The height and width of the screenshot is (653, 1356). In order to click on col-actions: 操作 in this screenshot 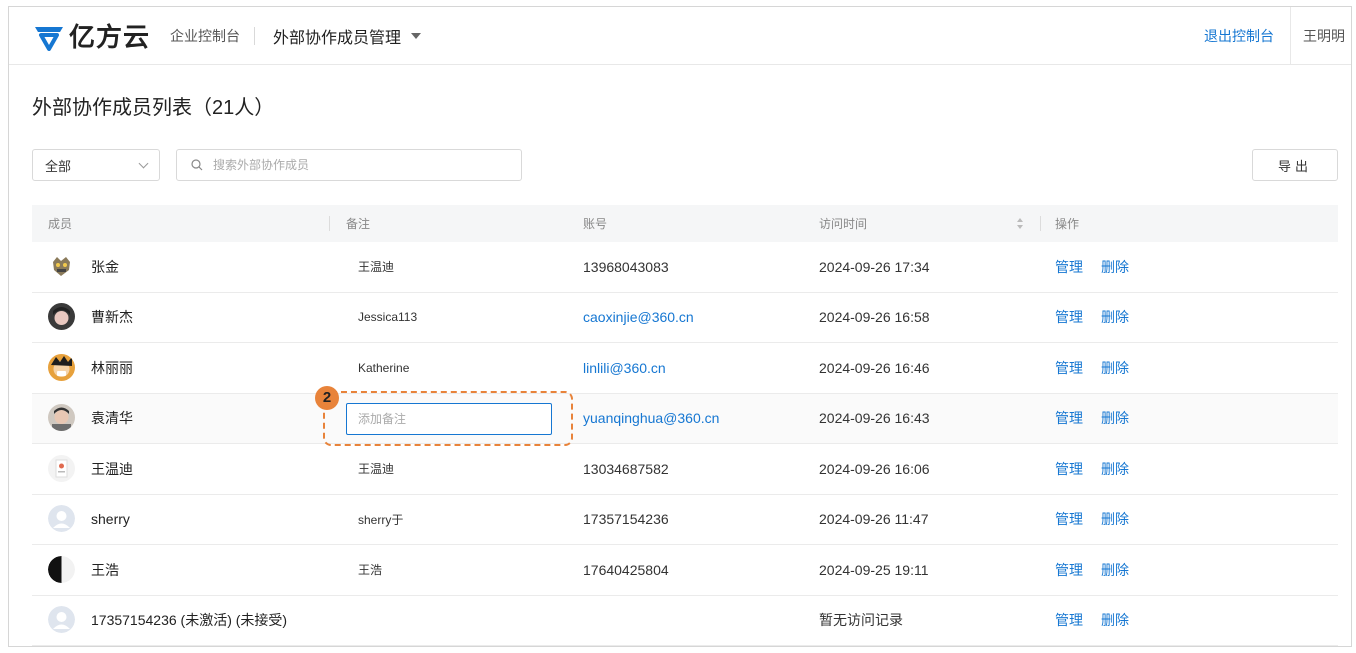, I will do `click(1067, 224)`.